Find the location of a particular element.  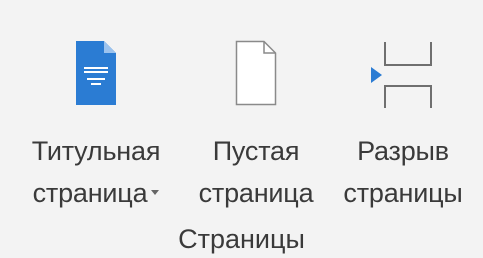

chevron-down-icon is located at coordinates (155, 193).